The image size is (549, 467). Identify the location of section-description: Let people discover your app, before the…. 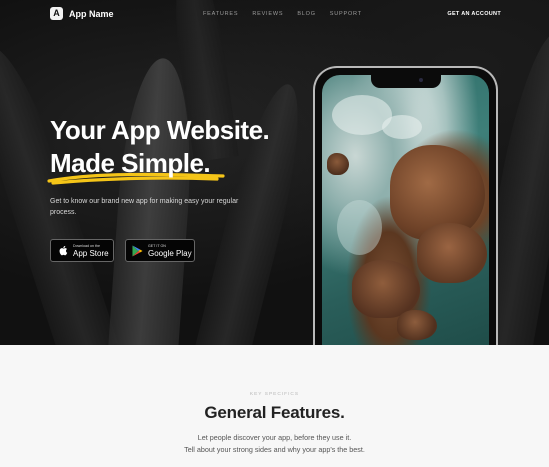
(274, 444).